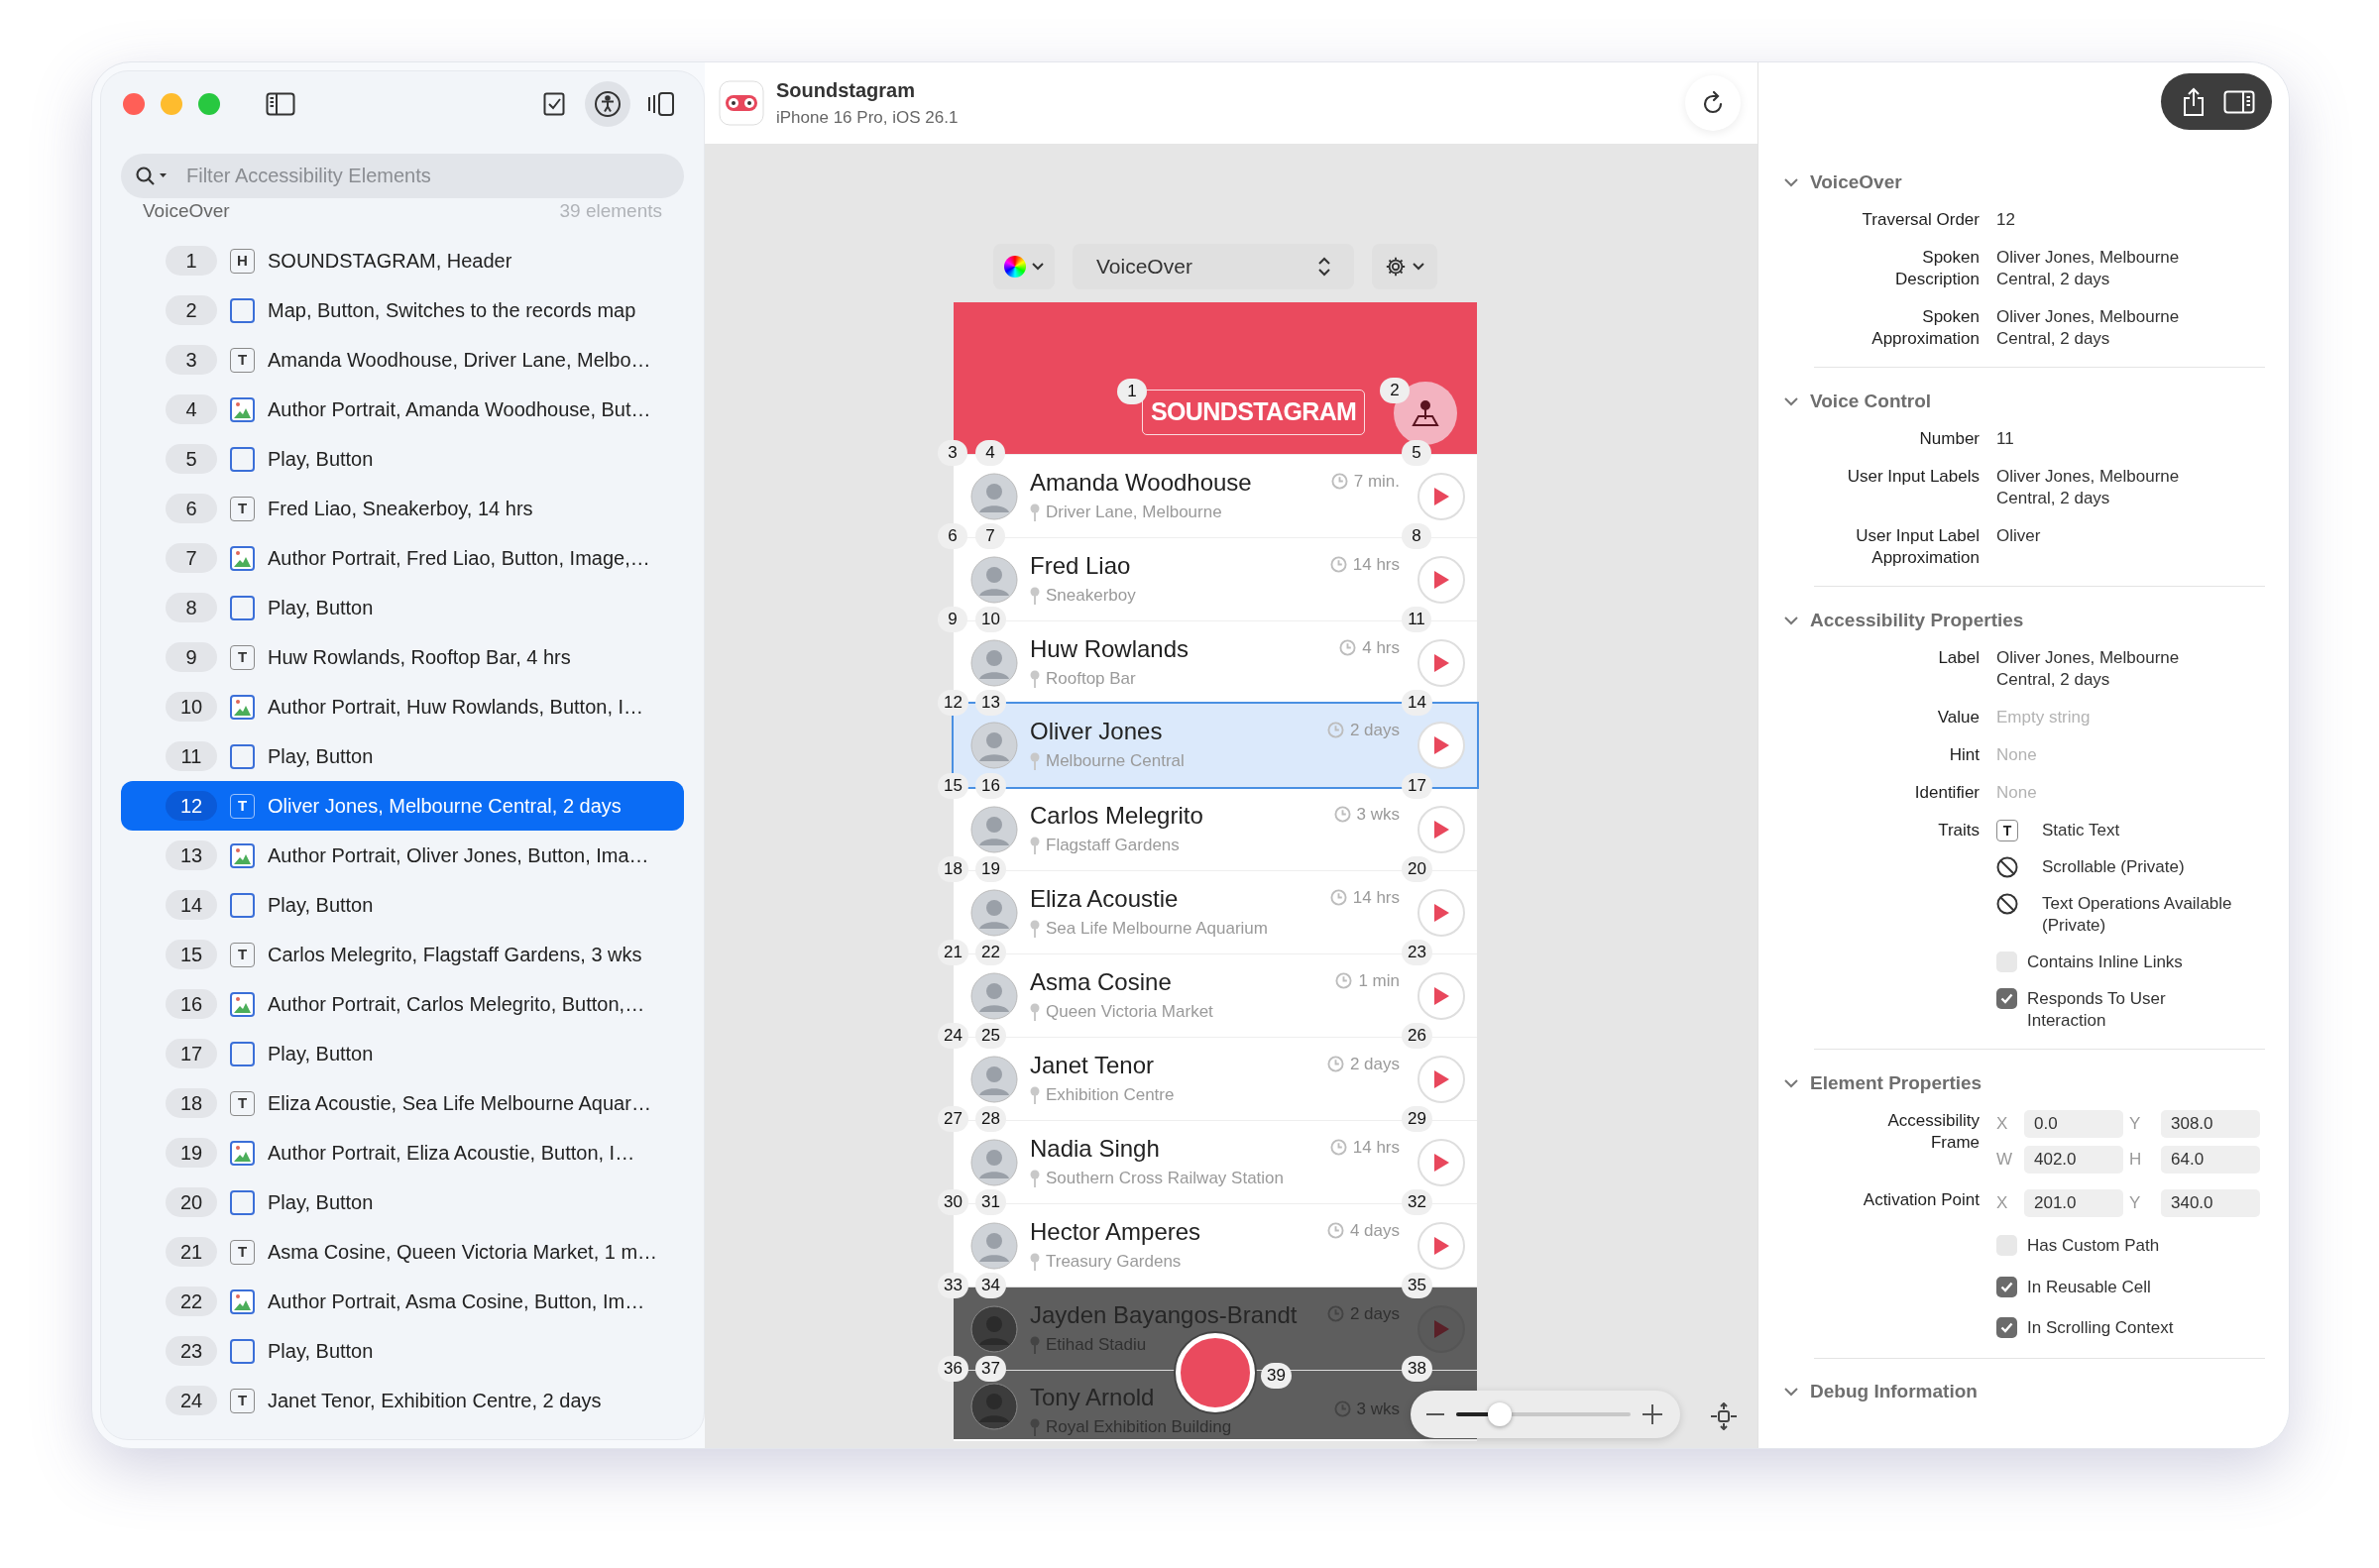 The width and height of the screenshot is (2379, 1568). What do you see at coordinates (1724, 1416) in the screenshot?
I see `recenter-icon` at bounding box center [1724, 1416].